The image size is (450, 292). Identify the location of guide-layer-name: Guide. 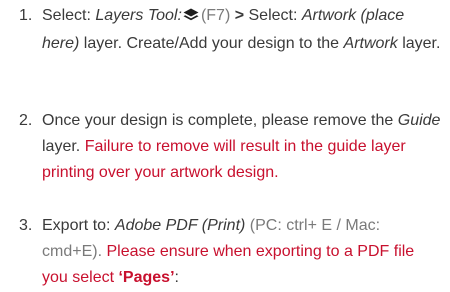
(419, 120).